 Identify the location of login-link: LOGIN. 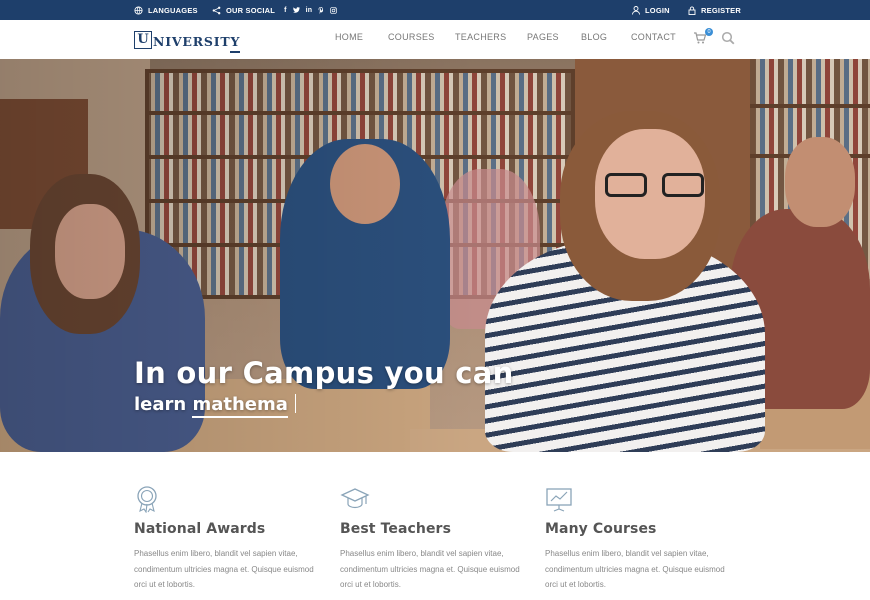
(651, 10).